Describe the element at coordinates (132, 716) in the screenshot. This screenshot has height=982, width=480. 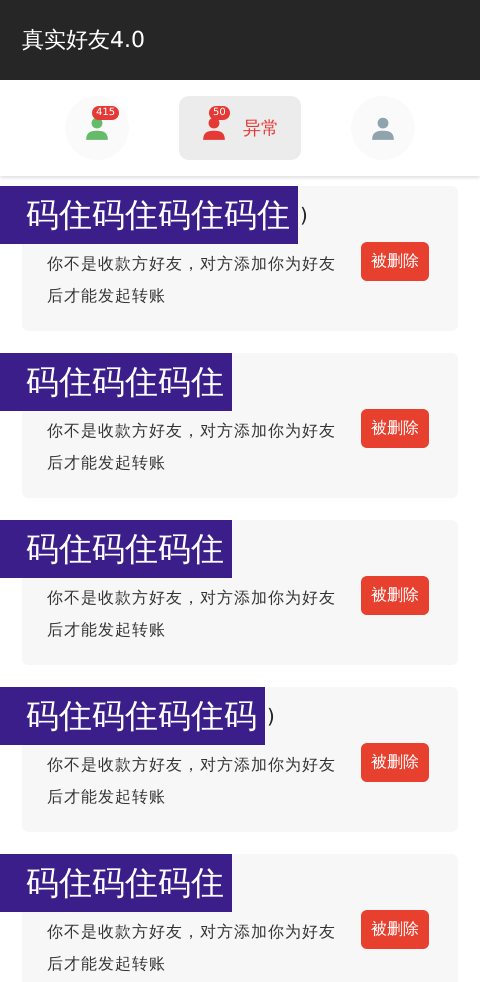
I see `redaction-label: 码住码住码住码` at that location.